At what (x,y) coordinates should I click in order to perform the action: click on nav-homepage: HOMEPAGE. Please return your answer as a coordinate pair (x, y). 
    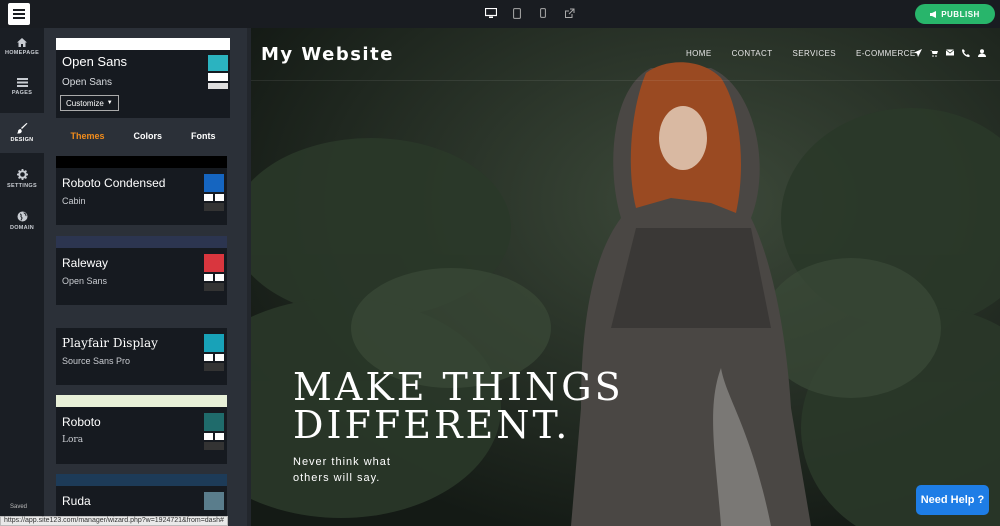
    Looking at the image, I should click on (22, 47).